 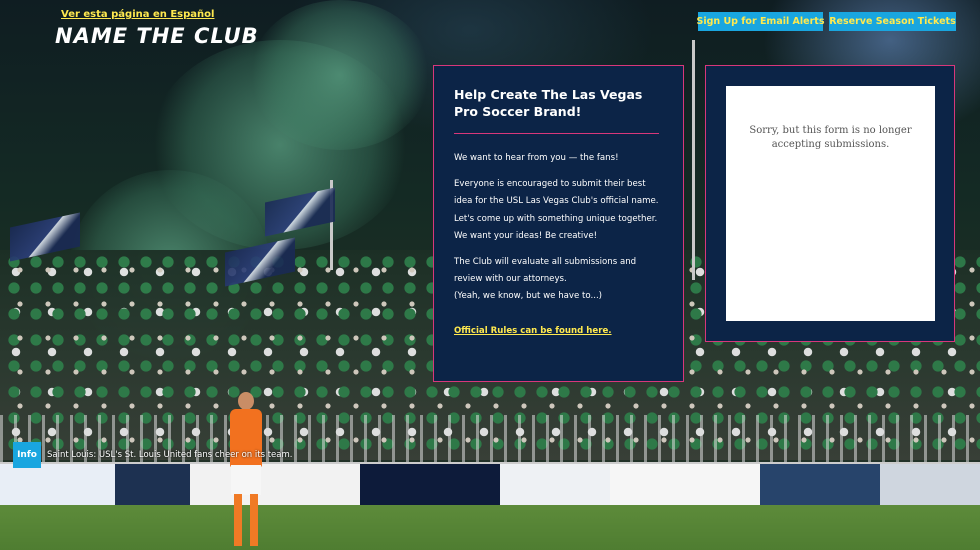 What do you see at coordinates (528, 296) in the screenshot?
I see `aside-paragraph: (Yeah, we know, but we have to...)` at bounding box center [528, 296].